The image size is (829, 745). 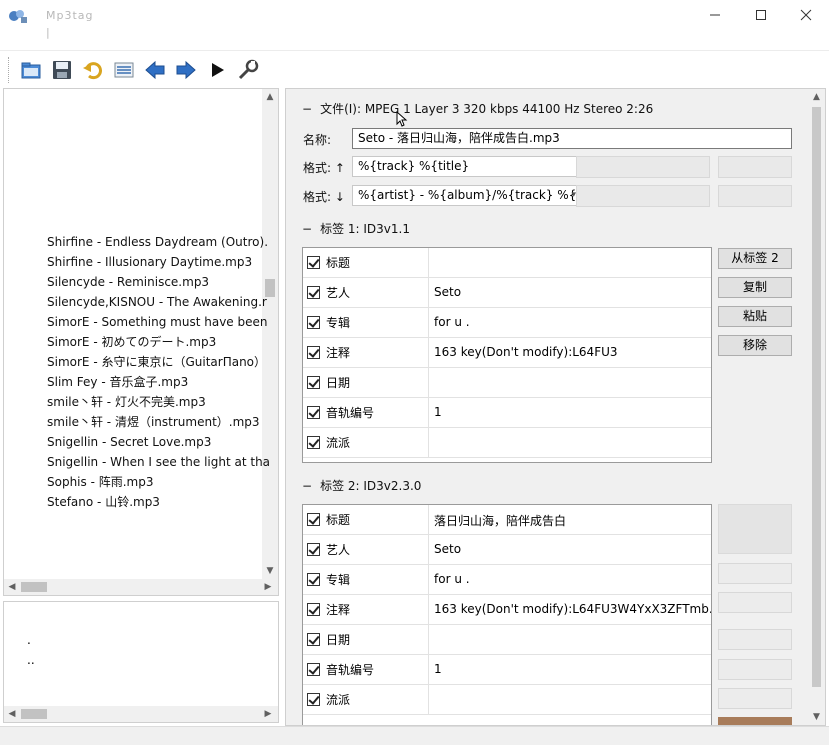 I want to click on format-up-apply-button, so click(x=643, y=167).